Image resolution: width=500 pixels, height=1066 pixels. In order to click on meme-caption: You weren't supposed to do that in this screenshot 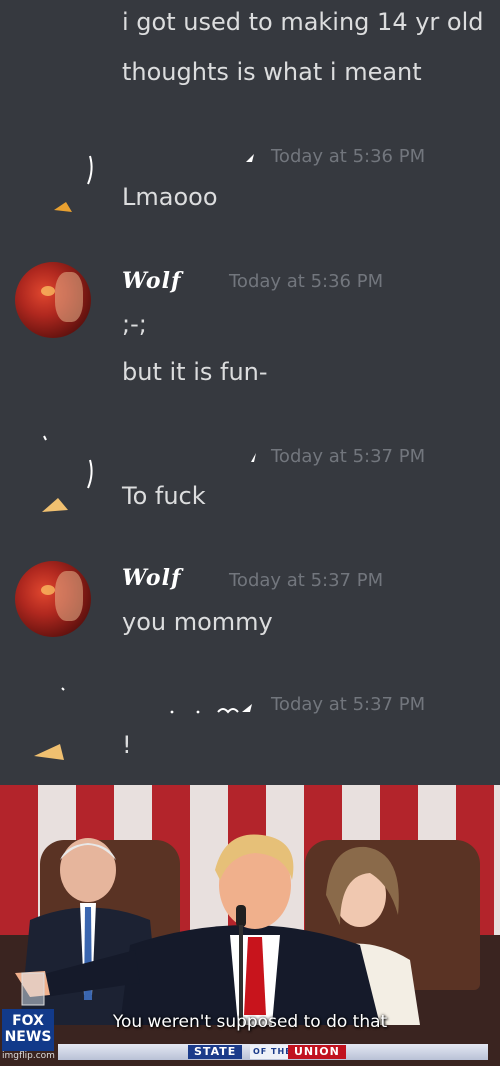, I will do `click(250, 1022)`.